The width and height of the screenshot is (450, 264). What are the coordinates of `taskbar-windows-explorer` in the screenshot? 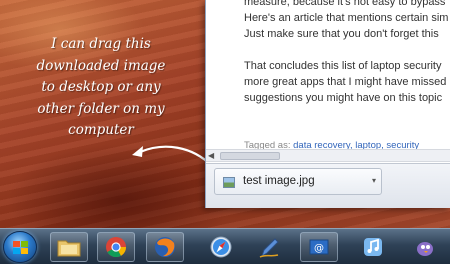 It's located at (69, 247).